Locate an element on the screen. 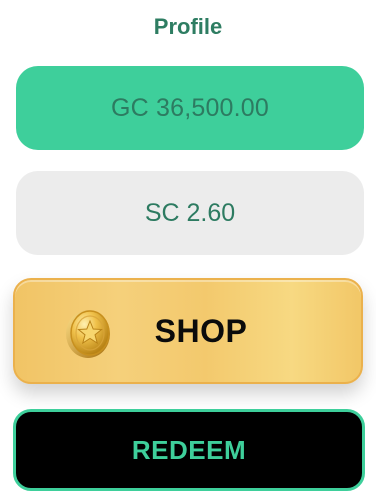 The width and height of the screenshot is (376, 504). shop-label: SHOP is located at coordinates (201, 330).